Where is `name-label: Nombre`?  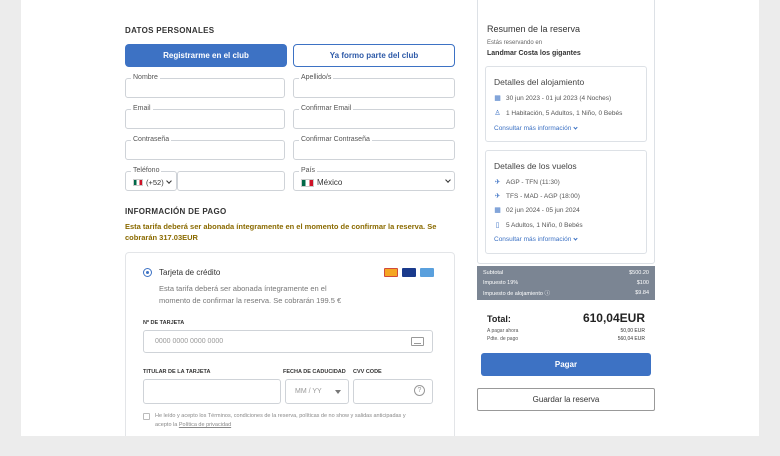 name-label: Nombre is located at coordinates (145, 77).